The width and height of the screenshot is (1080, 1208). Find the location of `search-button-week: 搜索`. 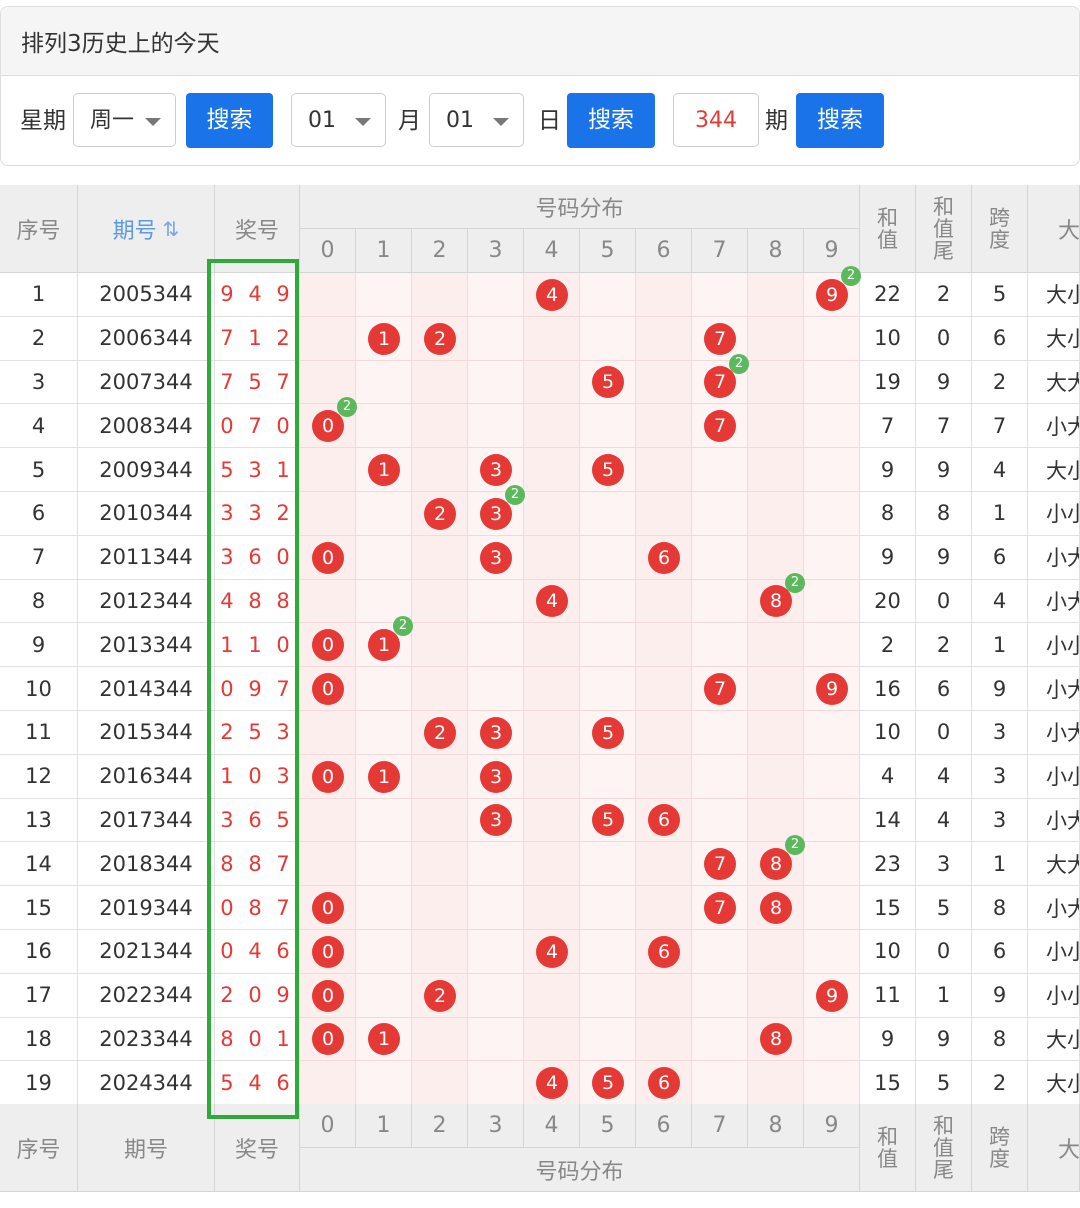

search-button-week: 搜索 is located at coordinates (229, 120).